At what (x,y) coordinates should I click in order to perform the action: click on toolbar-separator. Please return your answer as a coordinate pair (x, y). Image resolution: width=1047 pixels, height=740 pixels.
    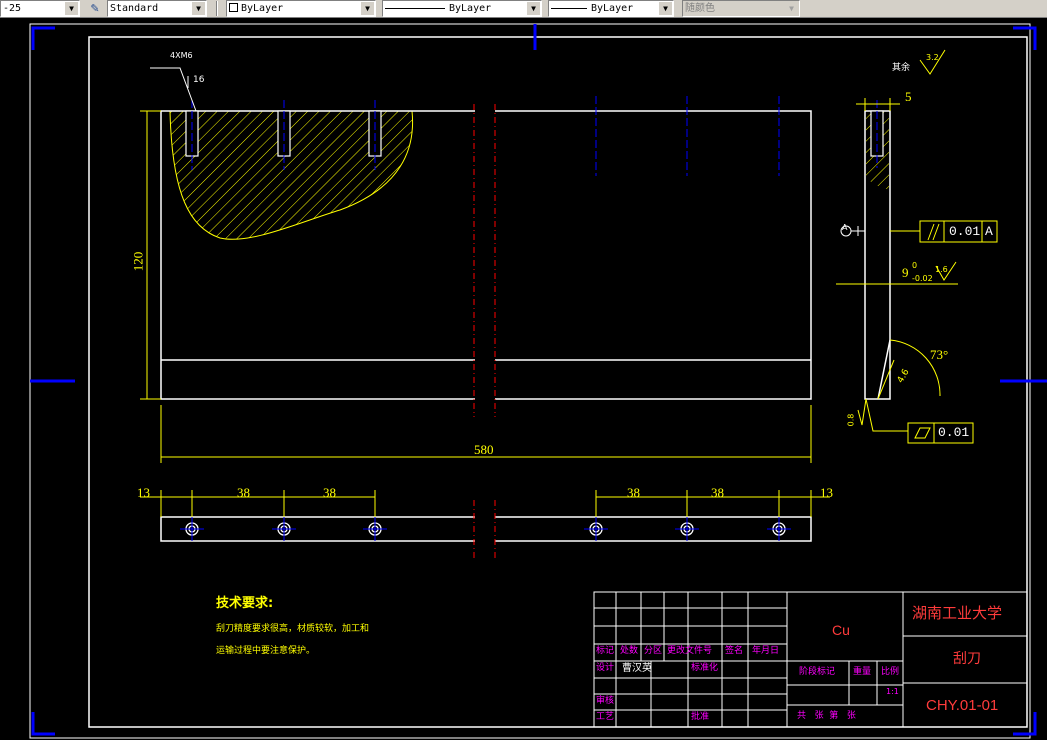
    Looking at the image, I should click on (217, 8).